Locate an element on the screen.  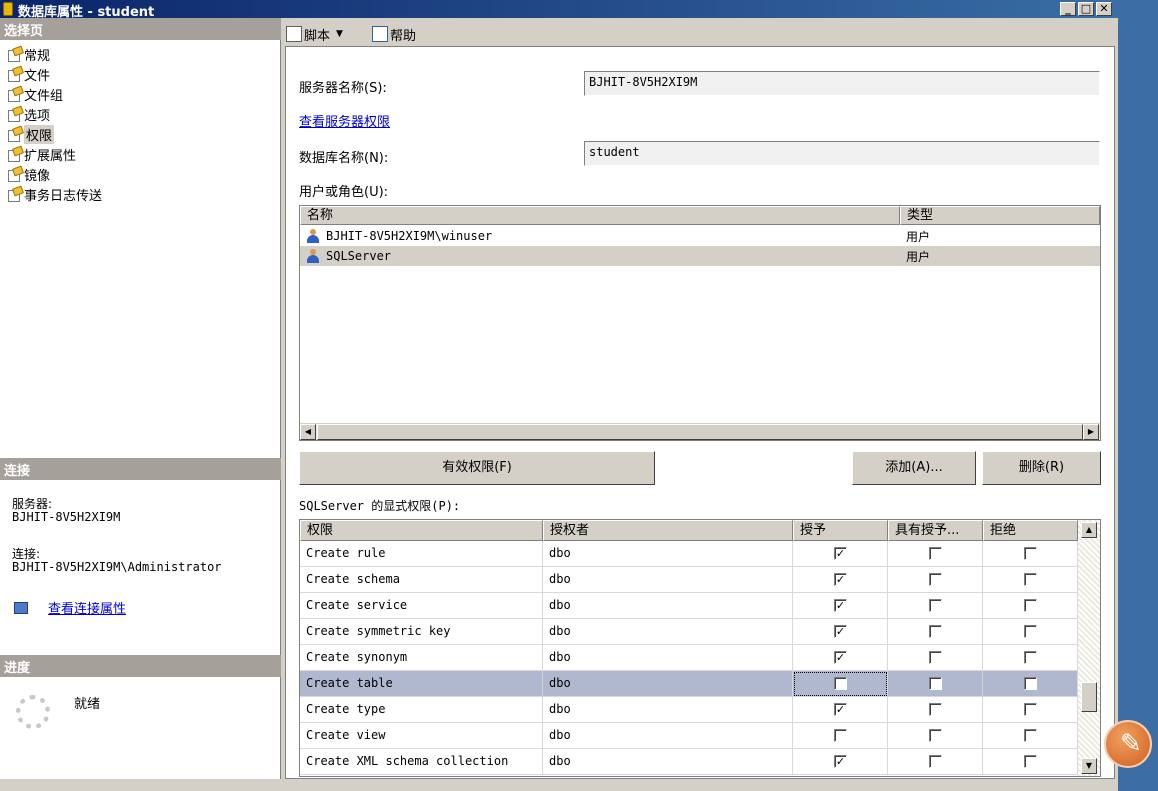
page-item-6: 镜像 is located at coordinates (28, 174).